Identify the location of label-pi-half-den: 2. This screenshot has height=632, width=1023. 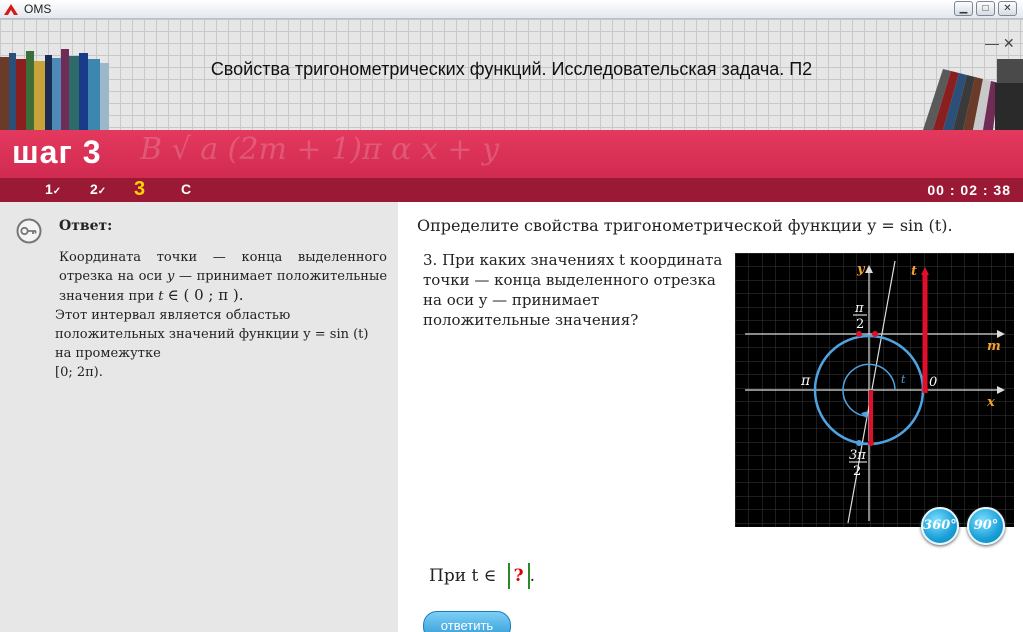
(860, 324).